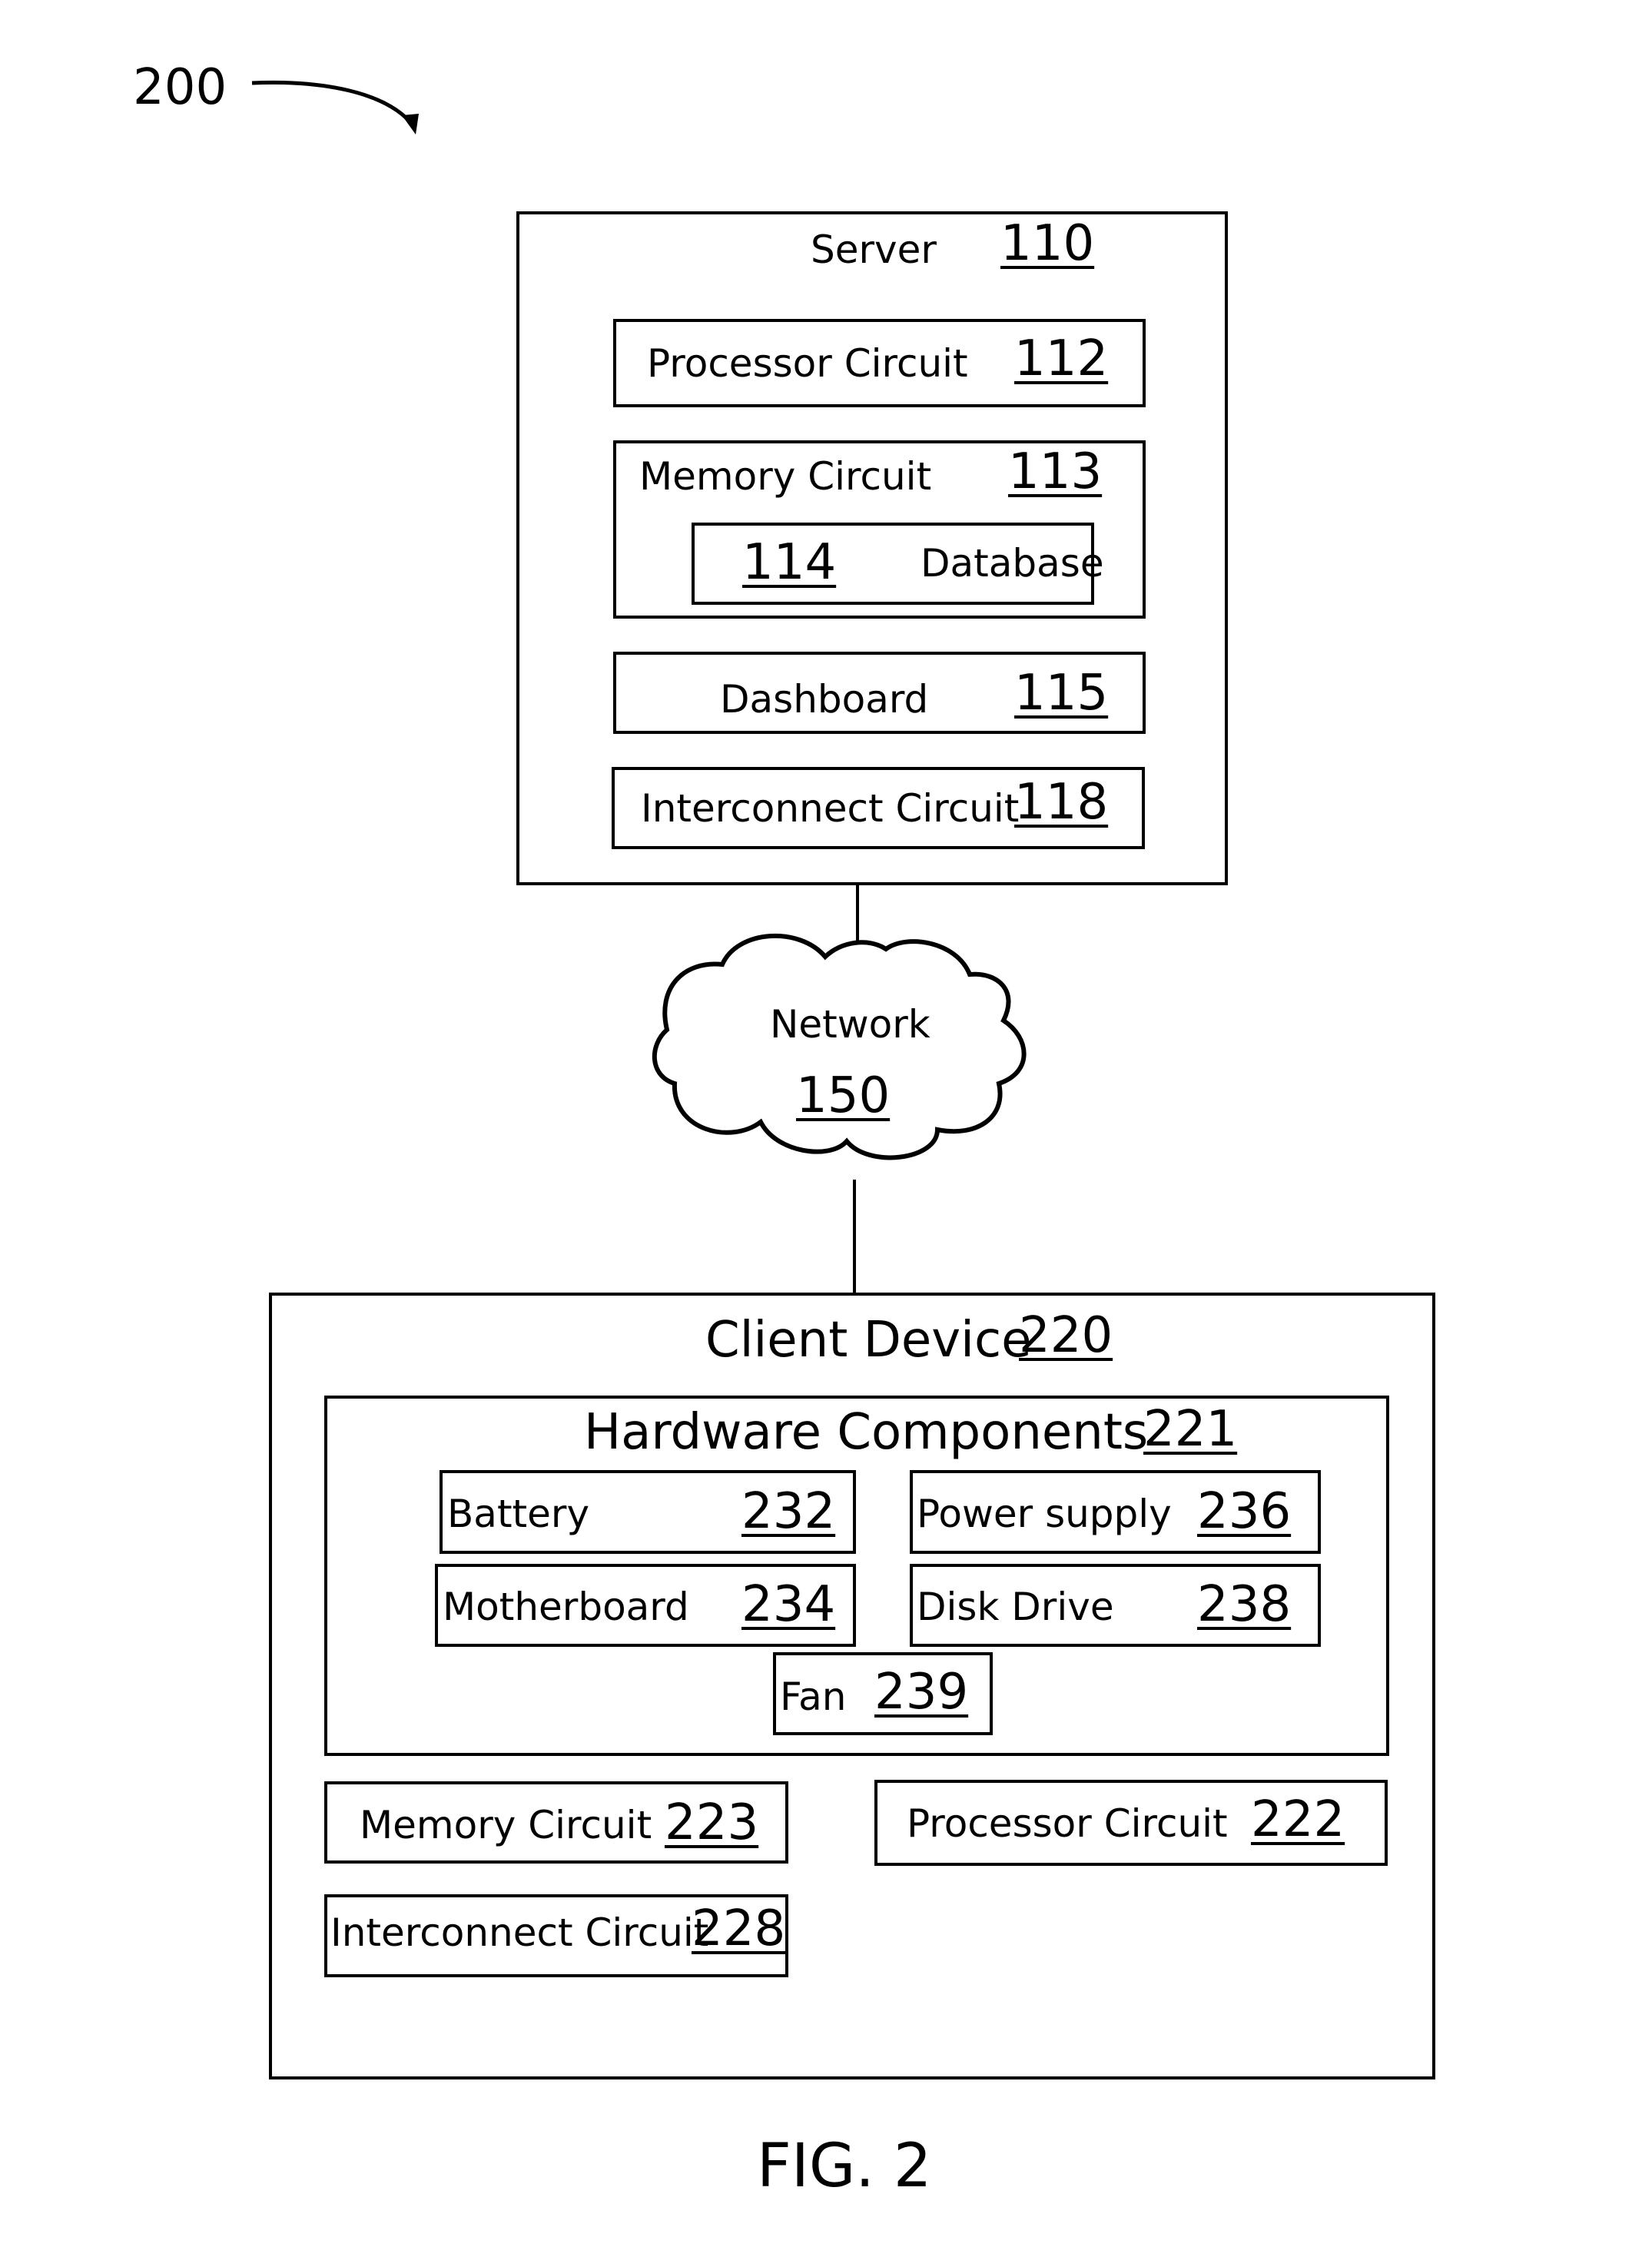 This screenshot has width=1652, height=2257. I want to click on network-label: Network, so click(850, 1024).